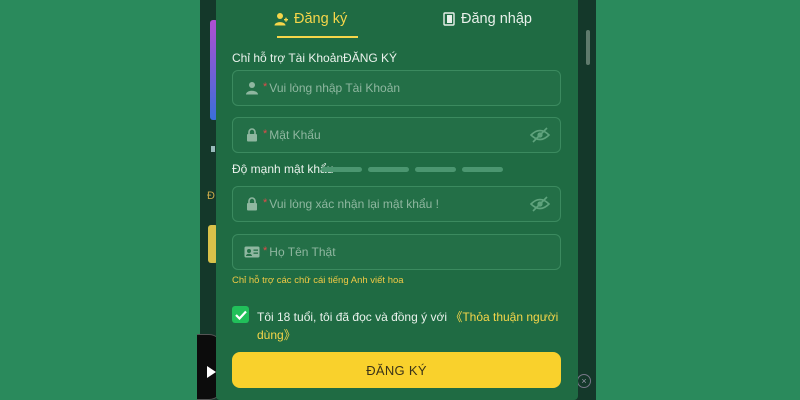  What do you see at coordinates (252, 252) in the screenshot?
I see `id-card-icon` at bounding box center [252, 252].